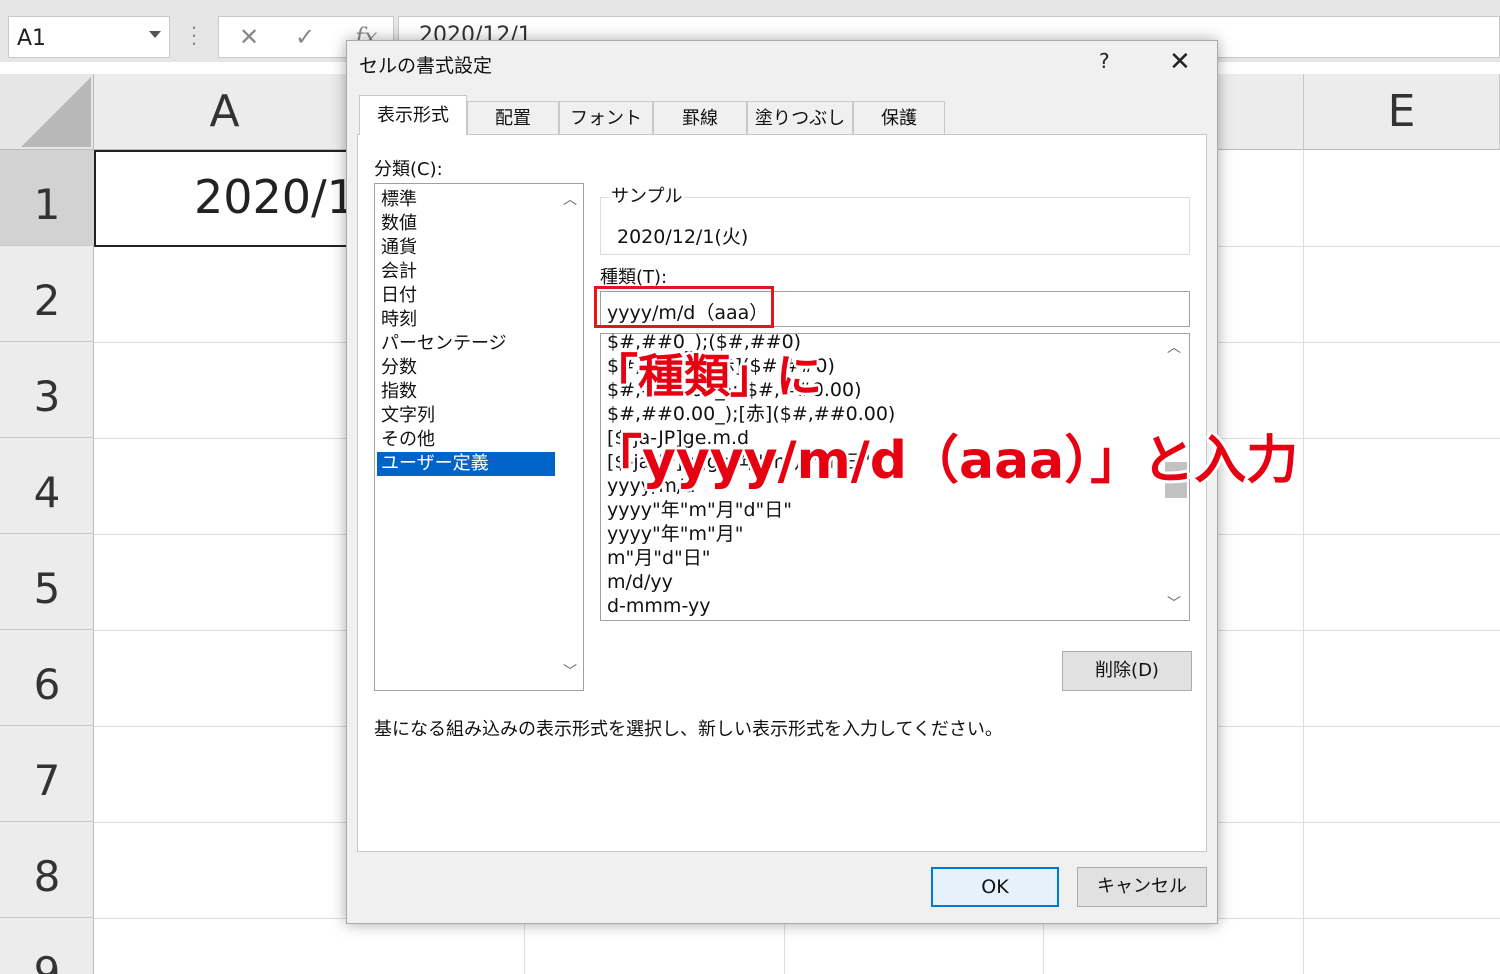 Image resolution: width=1500 pixels, height=974 pixels. Describe the element at coordinates (606, 118) in the screenshot. I see `tab-font: フォント` at that location.